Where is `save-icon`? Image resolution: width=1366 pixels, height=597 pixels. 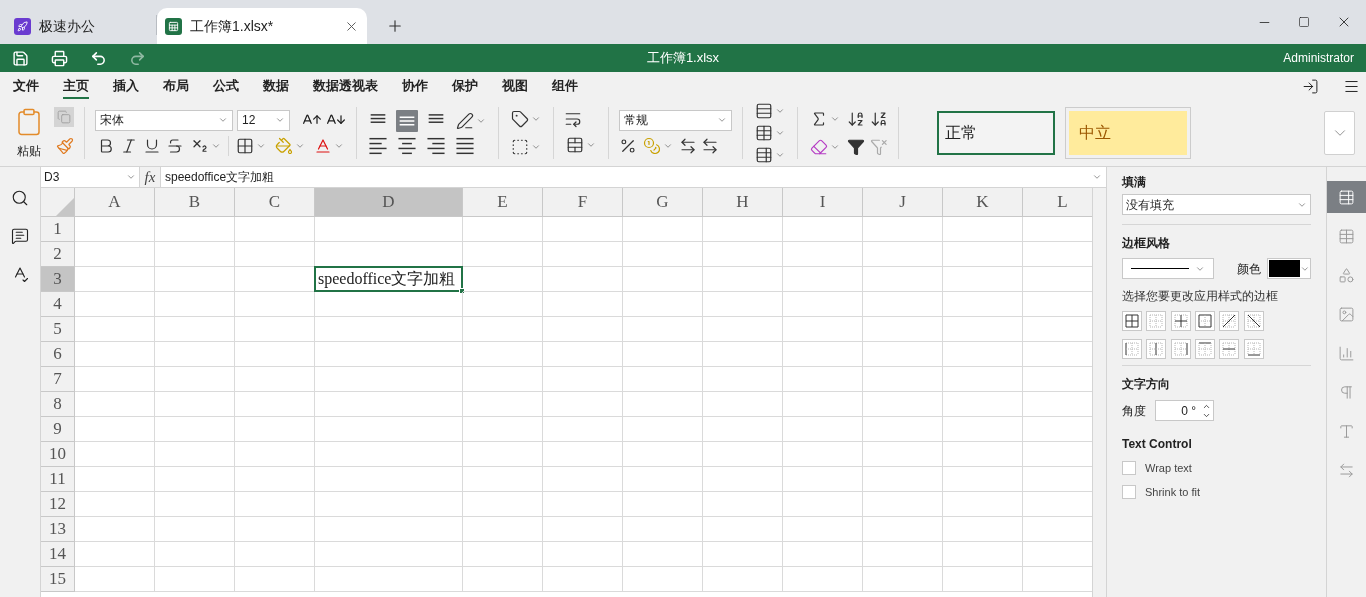
save-icon is located at coordinates (20, 58).